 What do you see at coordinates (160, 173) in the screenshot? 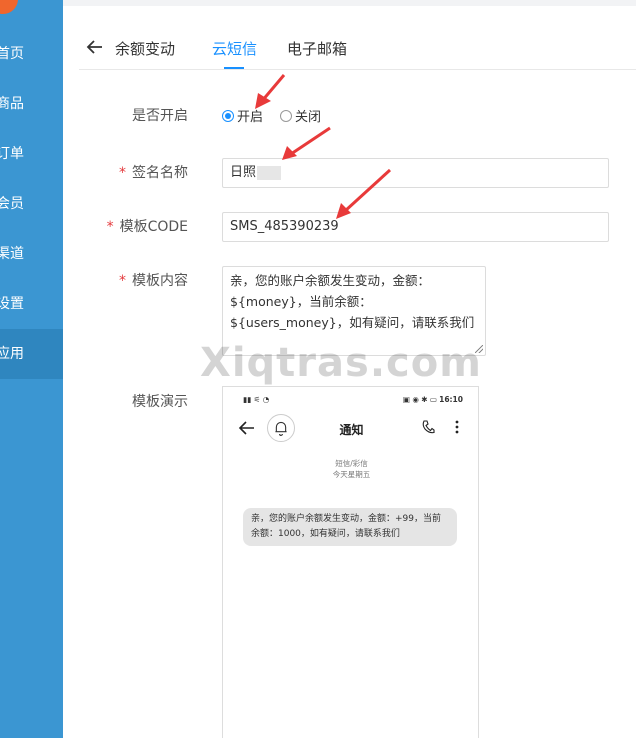
I see `label-text: 签名名称` at bounding box center [160, 173].